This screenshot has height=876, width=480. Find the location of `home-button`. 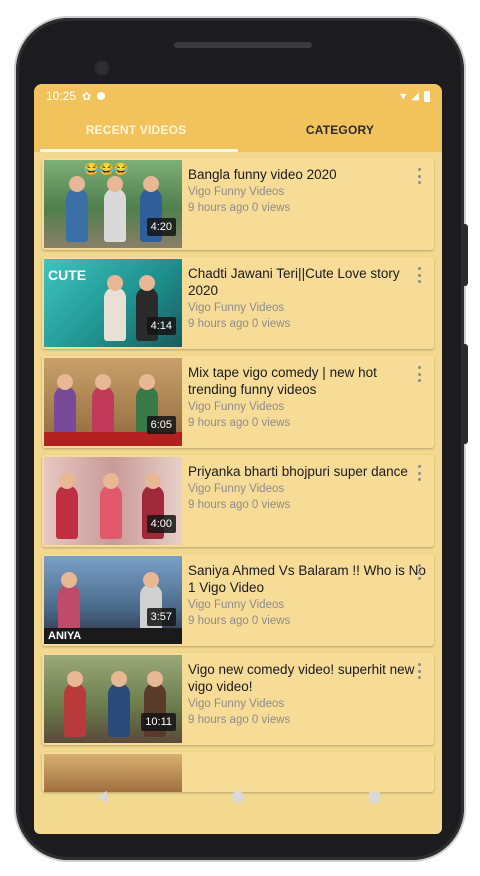

home-button is located at coordinates (238, 797).